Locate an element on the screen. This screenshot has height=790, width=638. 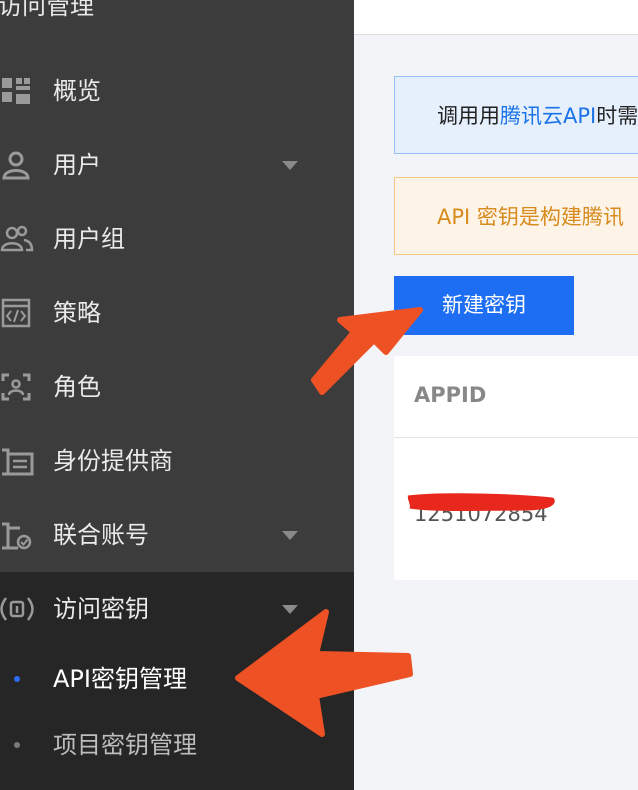
sidebar-item-roles: 角色 is located at coordinates (177, 387).